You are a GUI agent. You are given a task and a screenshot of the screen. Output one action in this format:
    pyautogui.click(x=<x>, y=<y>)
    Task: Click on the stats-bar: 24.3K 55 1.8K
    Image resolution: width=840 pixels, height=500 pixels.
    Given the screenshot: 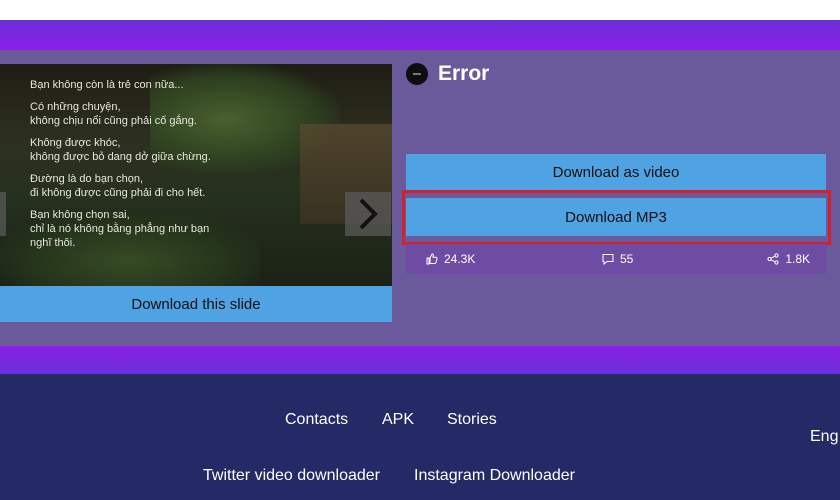 What is the action you would take?
    pyautogui.click(x=616, y=259)
    